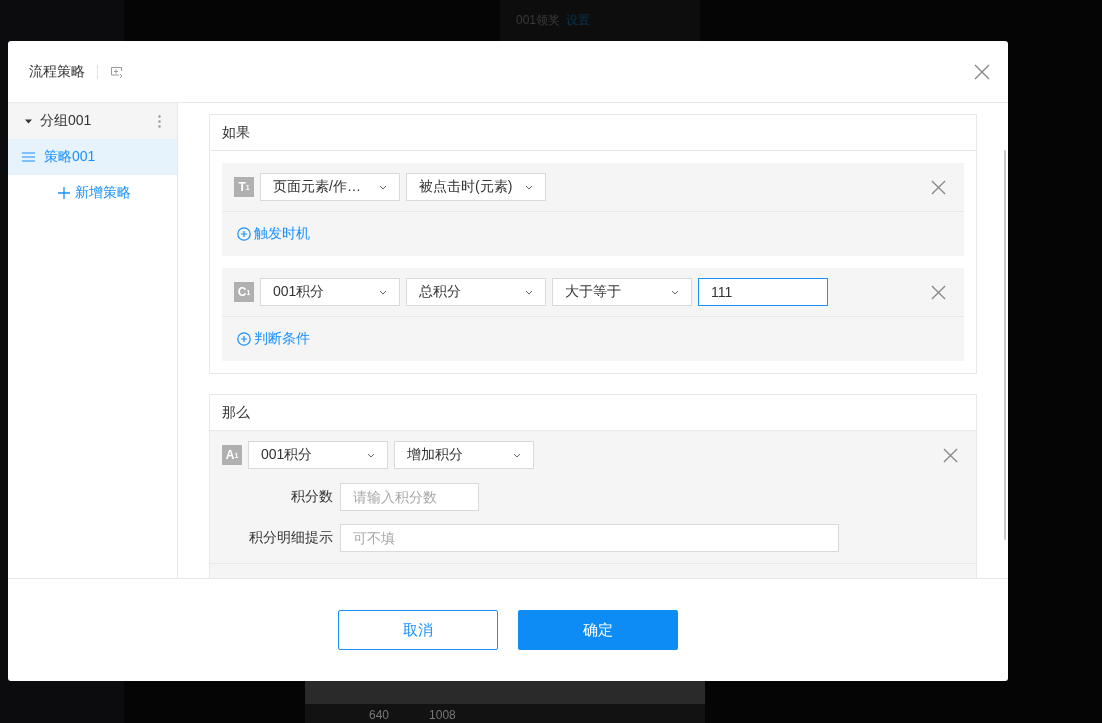 The width and height of the screenshot is (1102, 723). I want to click on field-label: 积分数, so click(311, 497).